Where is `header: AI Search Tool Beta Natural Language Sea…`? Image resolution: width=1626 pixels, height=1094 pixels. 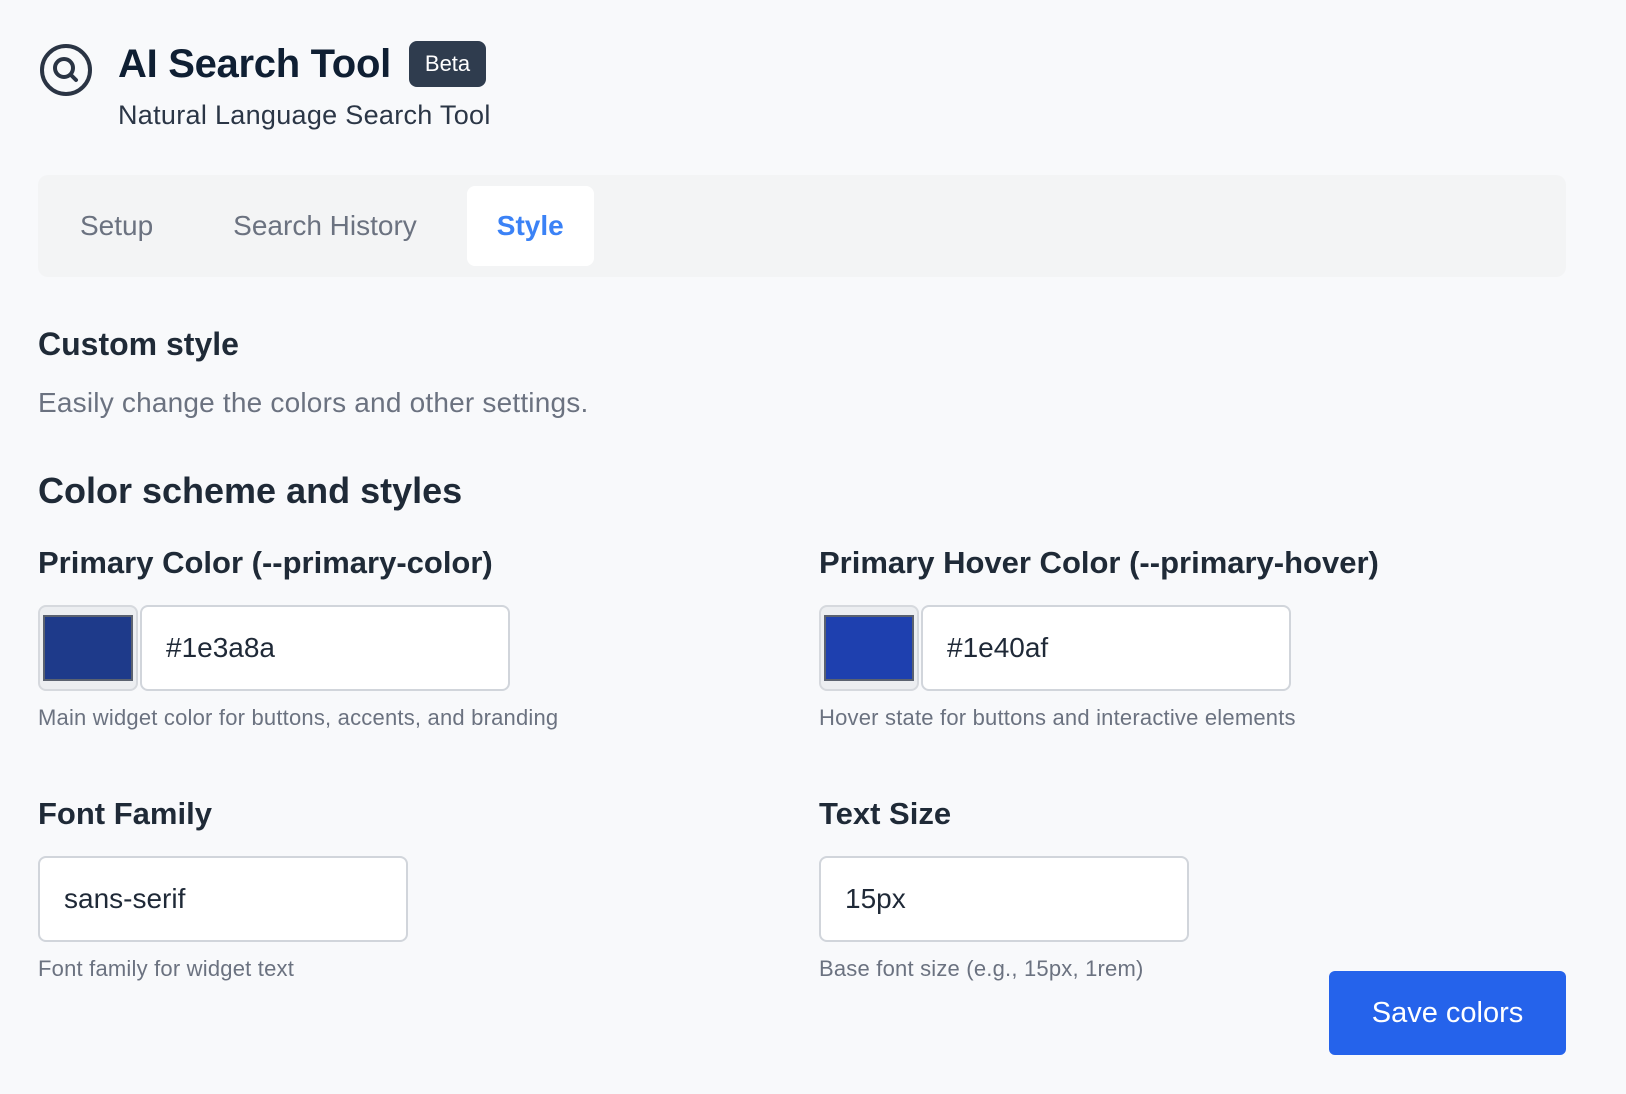 header: AI Search Tool Beta Natural Language Sea… is located at coordinates (264, 84).